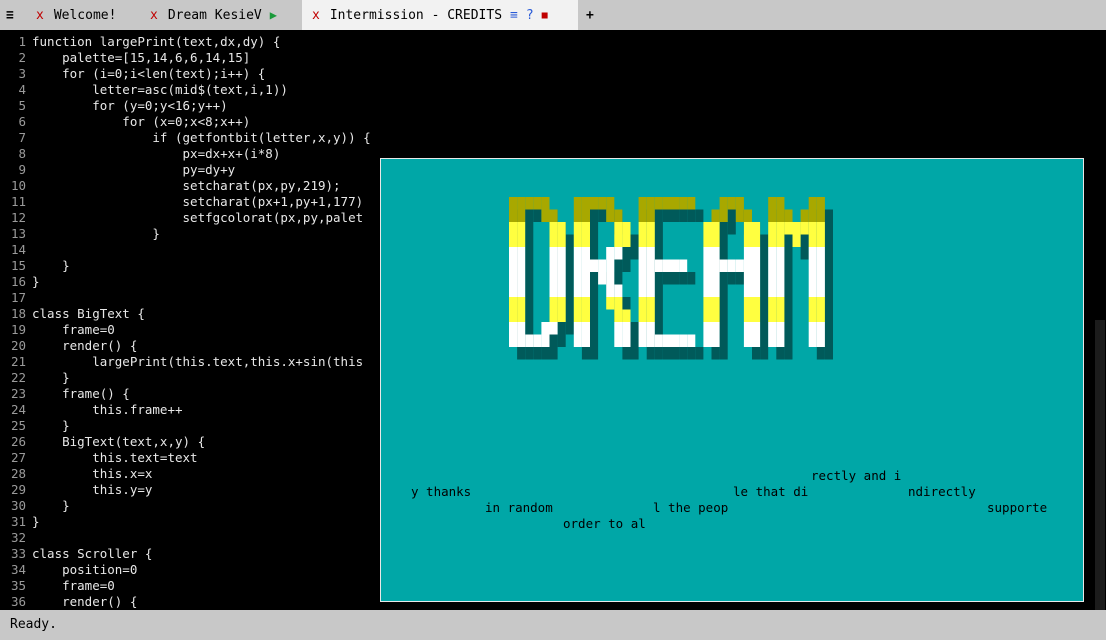 This screenshot has width=1106, height=640. What do you see at coordinates (57, 330) in the screenshot?
I see `code-line: 19 frame=0` at bounding box center [57, 330].